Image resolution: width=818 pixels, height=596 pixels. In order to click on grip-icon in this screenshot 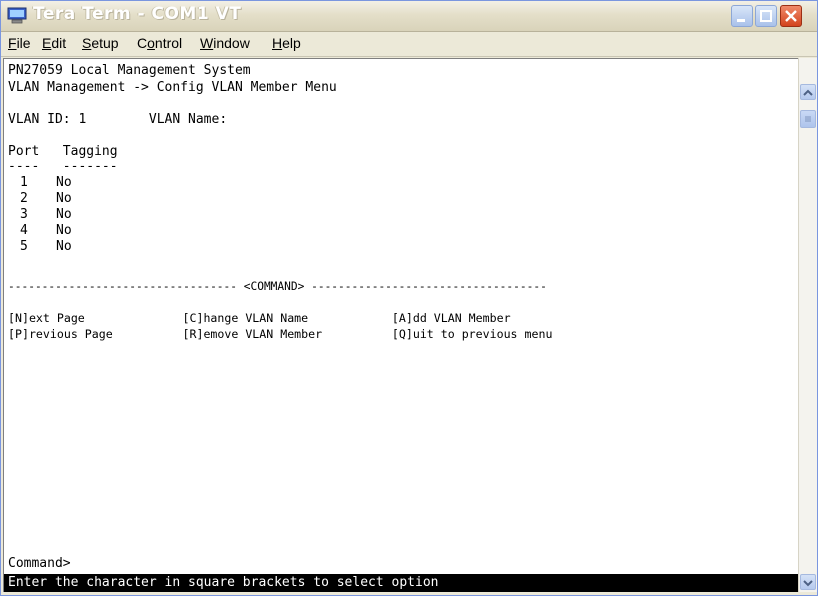, I will do `click(808, 119)`.